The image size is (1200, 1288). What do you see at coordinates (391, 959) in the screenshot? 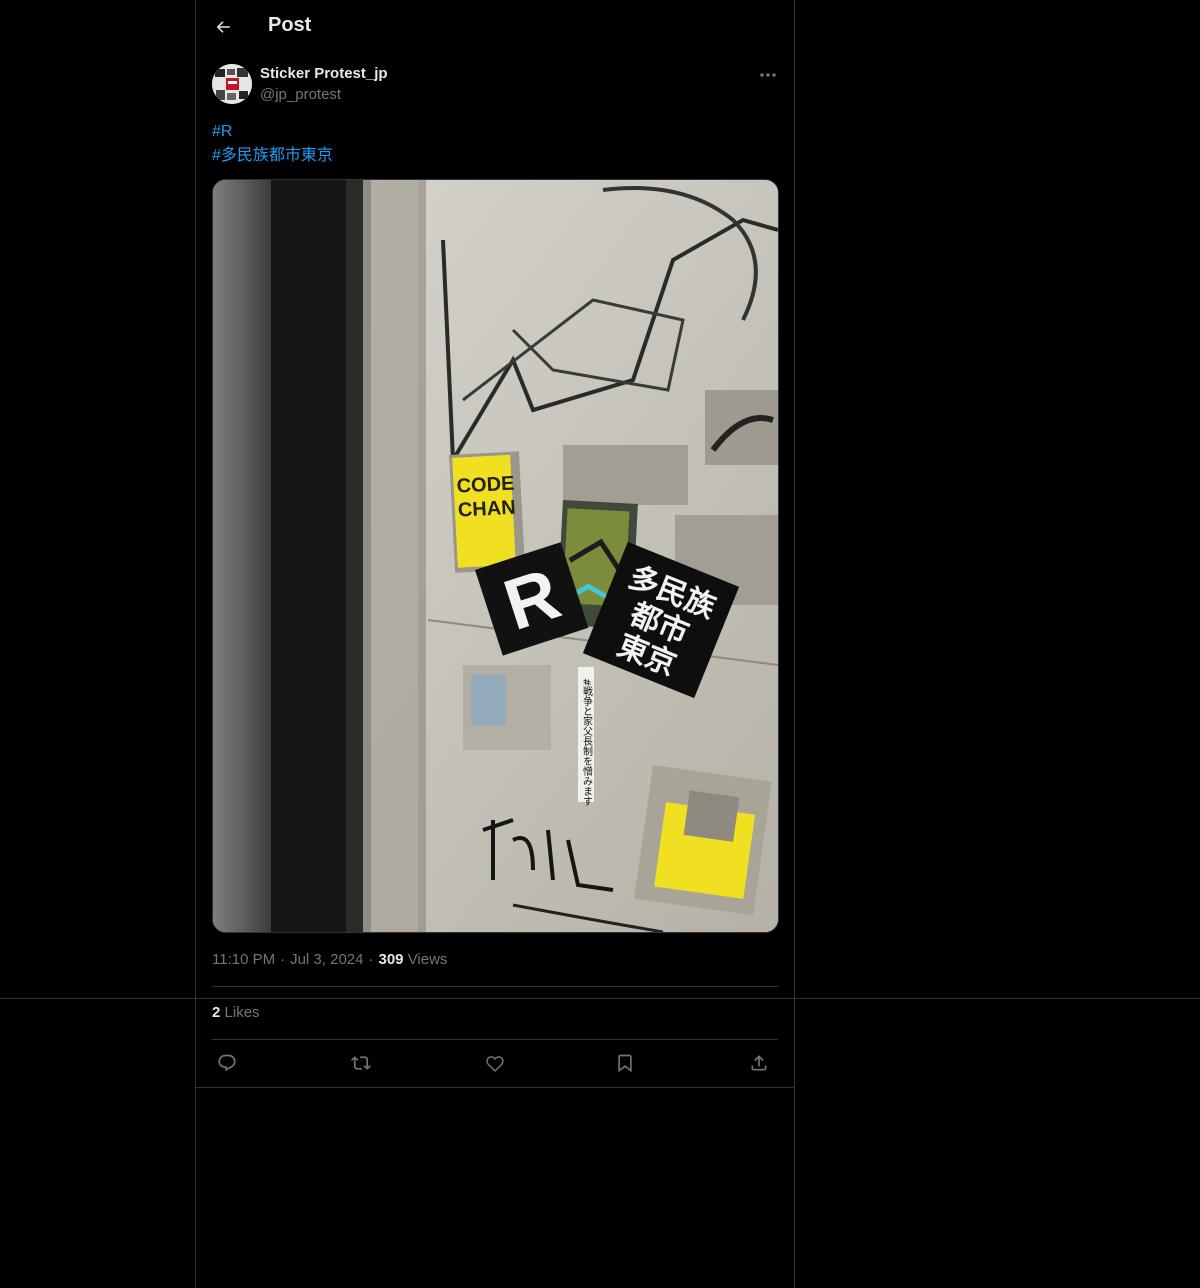
I see `views-count: 309` at bounding box center [391, 959].